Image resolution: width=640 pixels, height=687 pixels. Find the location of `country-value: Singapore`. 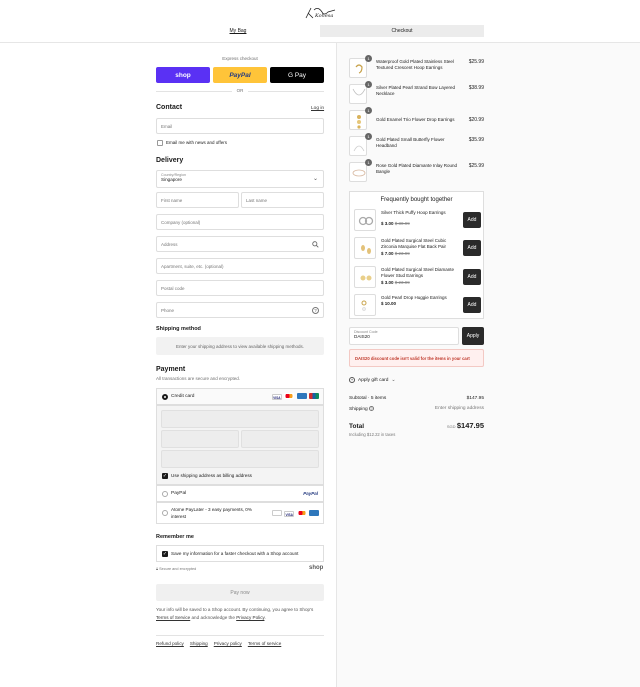

country-value: Singapore is located at coordinates (171, 179).